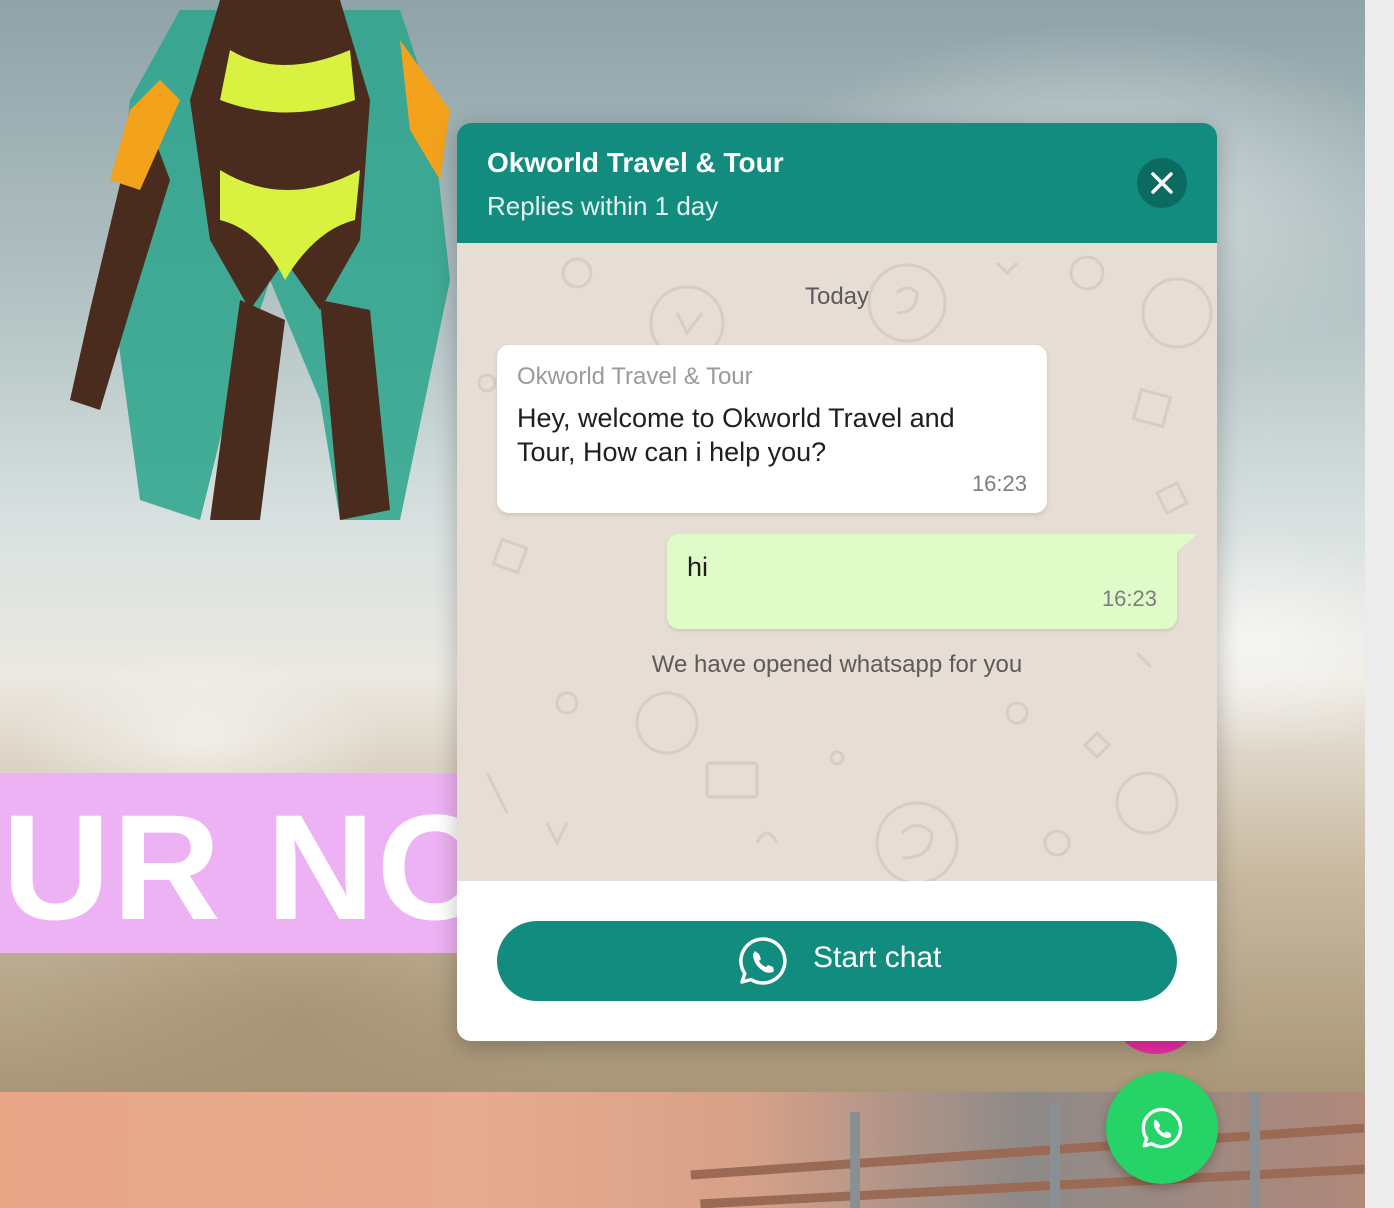  I want to click on start-chat-button: Start chat, so click(837, 961).